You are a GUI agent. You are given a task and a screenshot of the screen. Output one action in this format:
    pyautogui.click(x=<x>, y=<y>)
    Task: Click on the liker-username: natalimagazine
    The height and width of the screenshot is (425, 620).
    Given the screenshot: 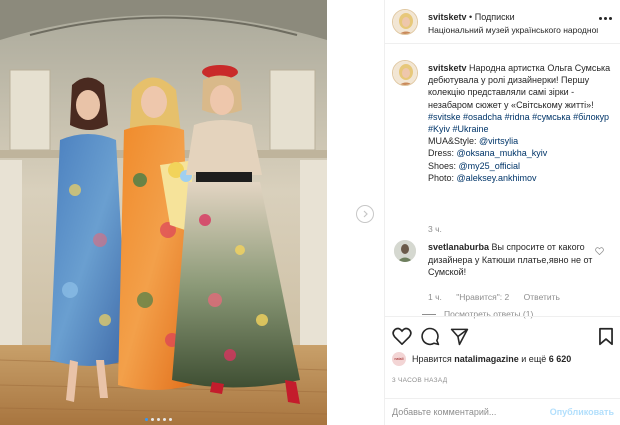 What is the action you would take?
    pyautogui.click(x=486, y=359)
    